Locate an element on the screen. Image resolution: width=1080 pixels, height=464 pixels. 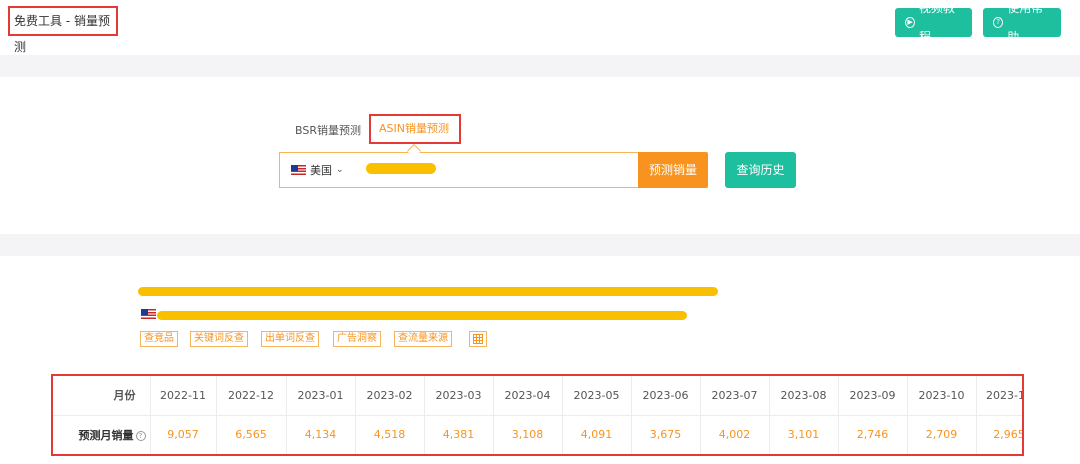
sales-cell: 4,381 is located at coordinates (459, 434).